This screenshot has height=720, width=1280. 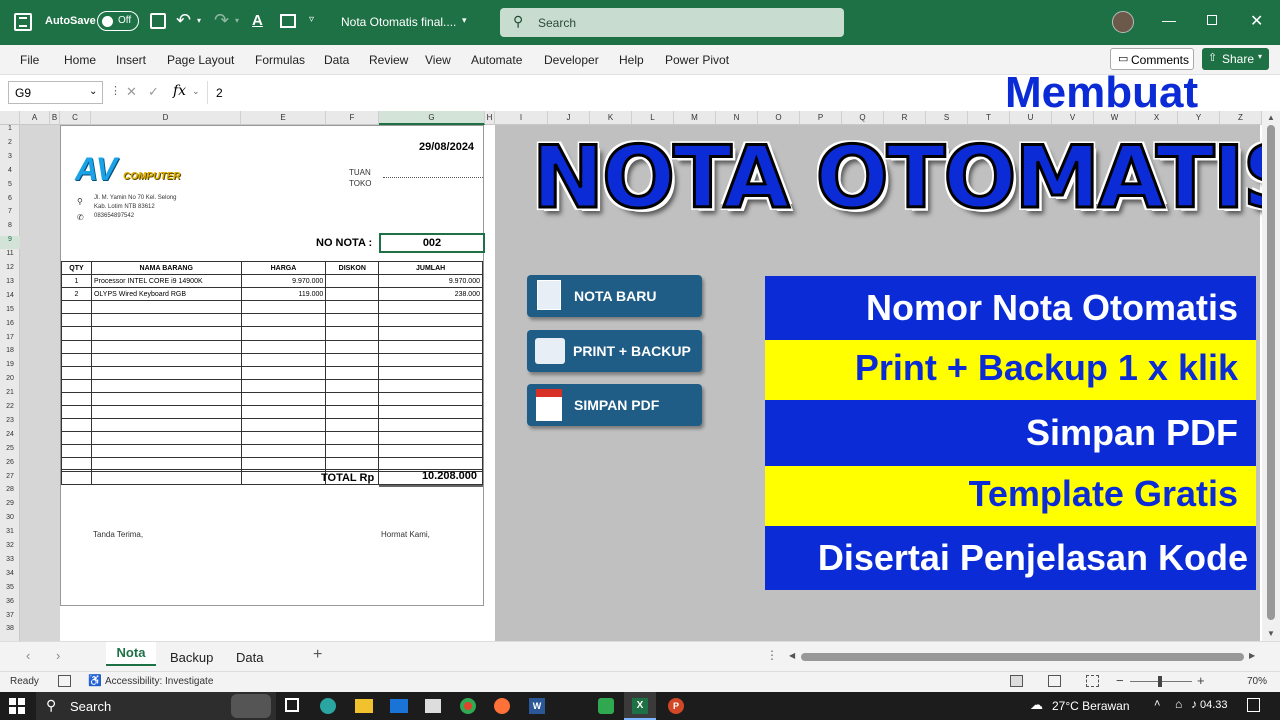 What do you see at coordinates (280, 60) in the screenshot?
I see `tab-formulas: Formulas` at bounding box center [280, 60].